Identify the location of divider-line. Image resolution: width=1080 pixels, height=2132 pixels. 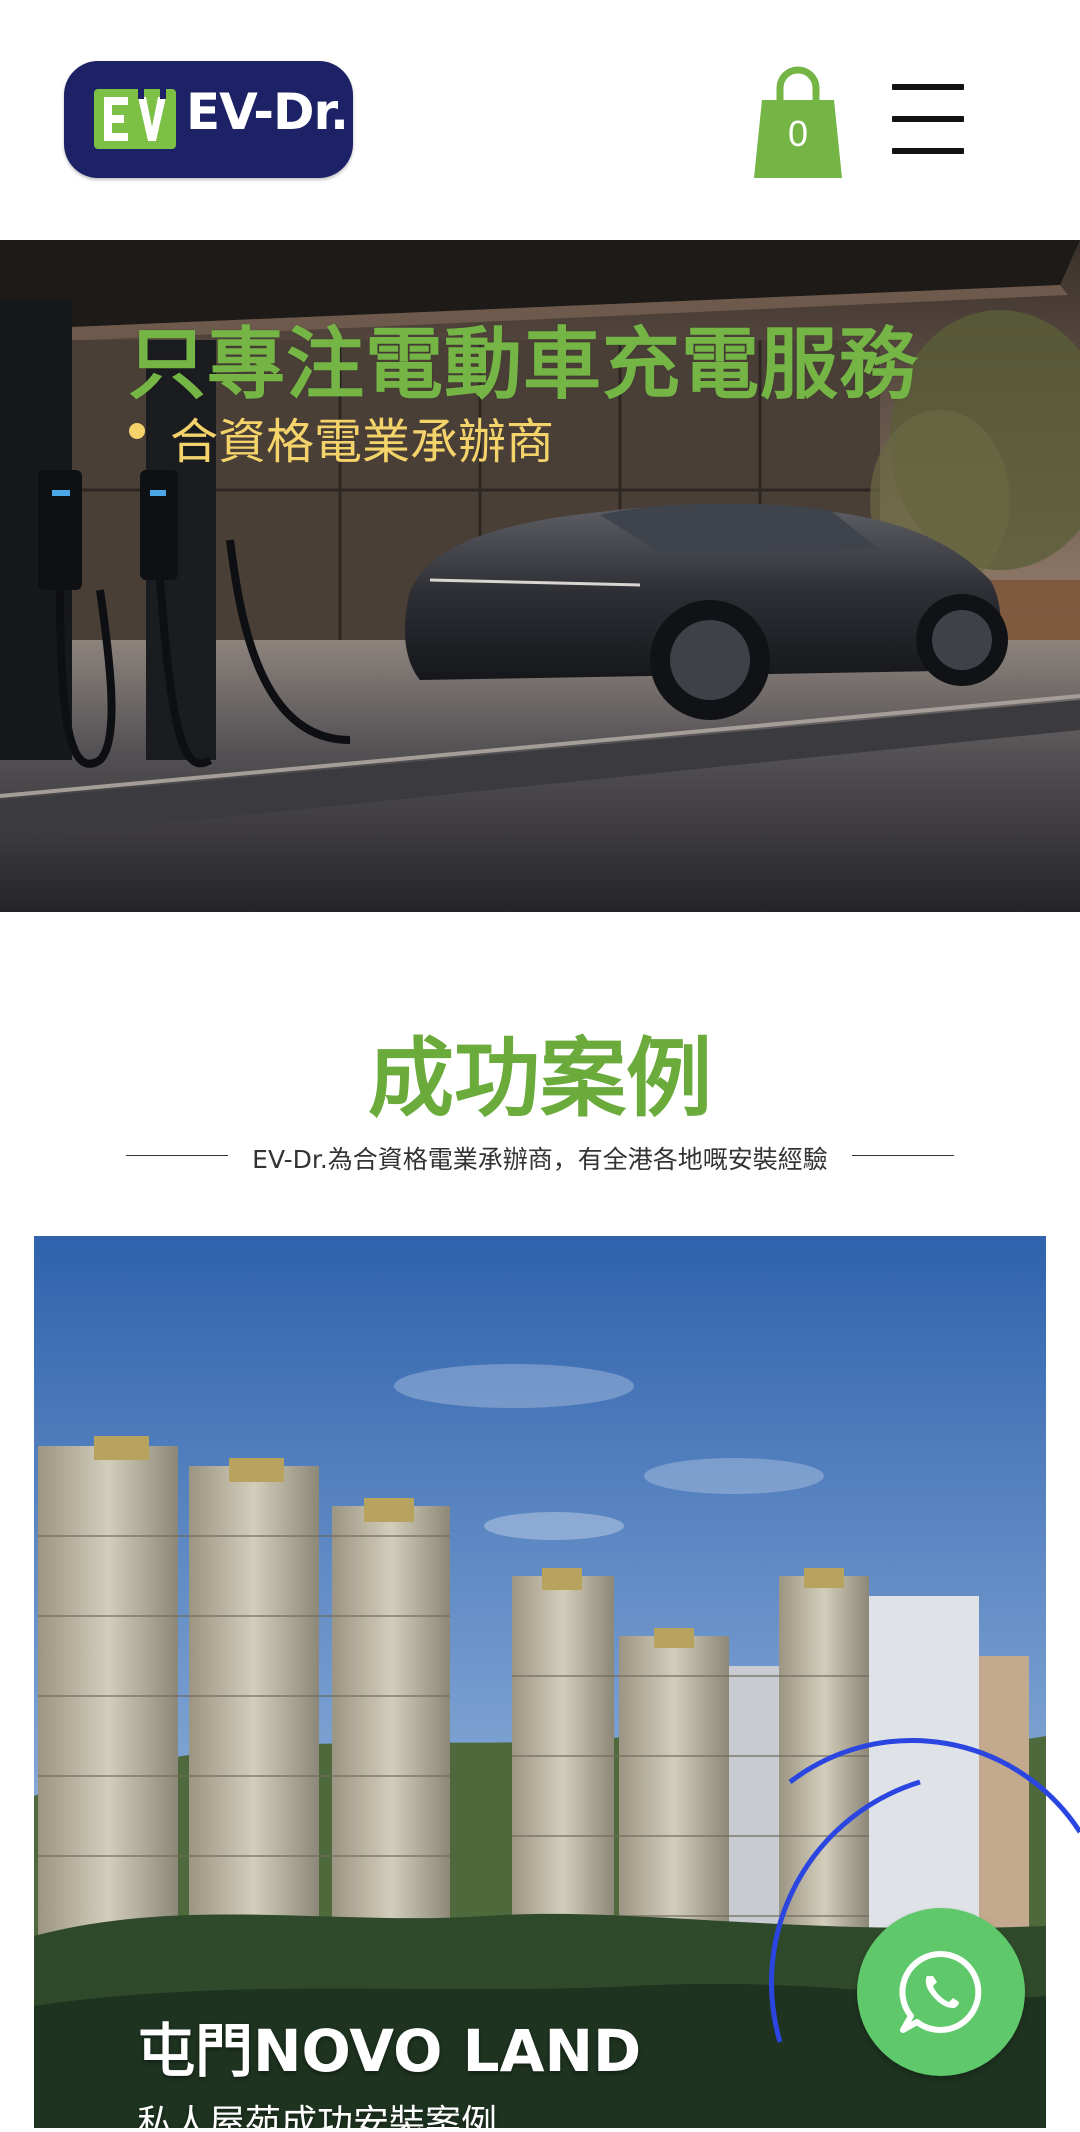
(903, 1155).